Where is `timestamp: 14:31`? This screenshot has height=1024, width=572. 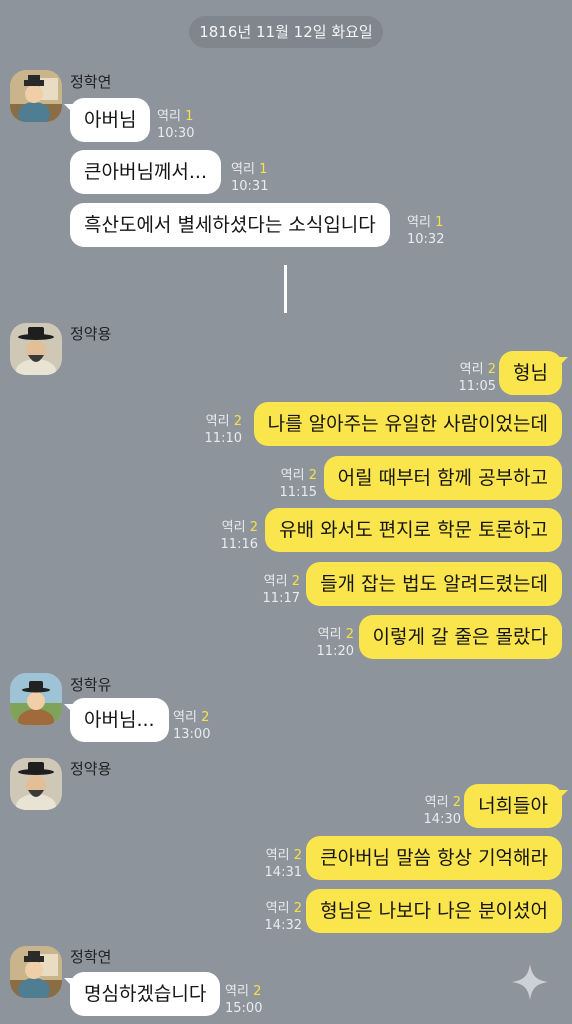
timestamp: 14:31 is located at coordinates (283, 872).